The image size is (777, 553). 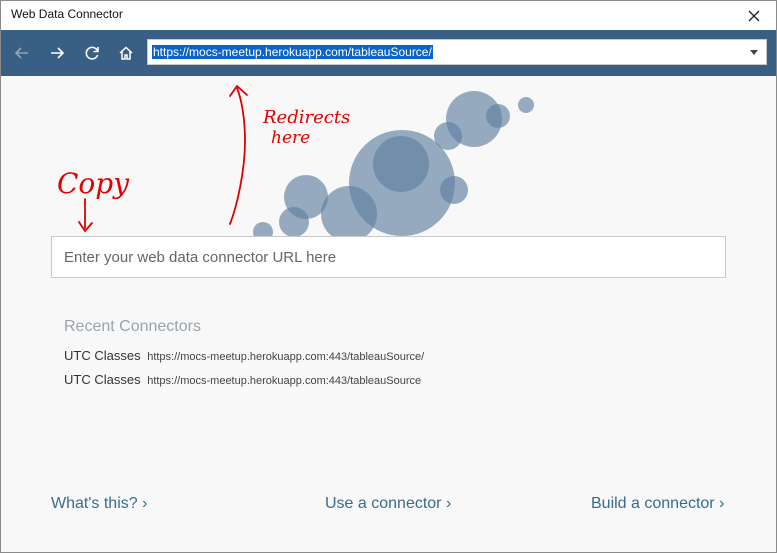 What do you see at coordinates (203, 158) in the screenshot?
I see `handwritten-annotations: Copy Redirects here` at bounding box center [203, 158].